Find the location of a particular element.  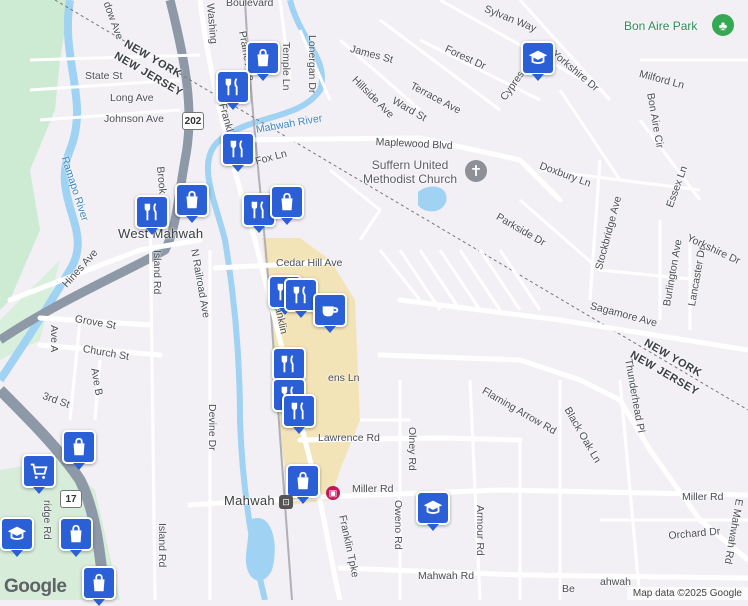

poi-church-label: Suffern United Methodist Church is located at coordinates (410, 172).